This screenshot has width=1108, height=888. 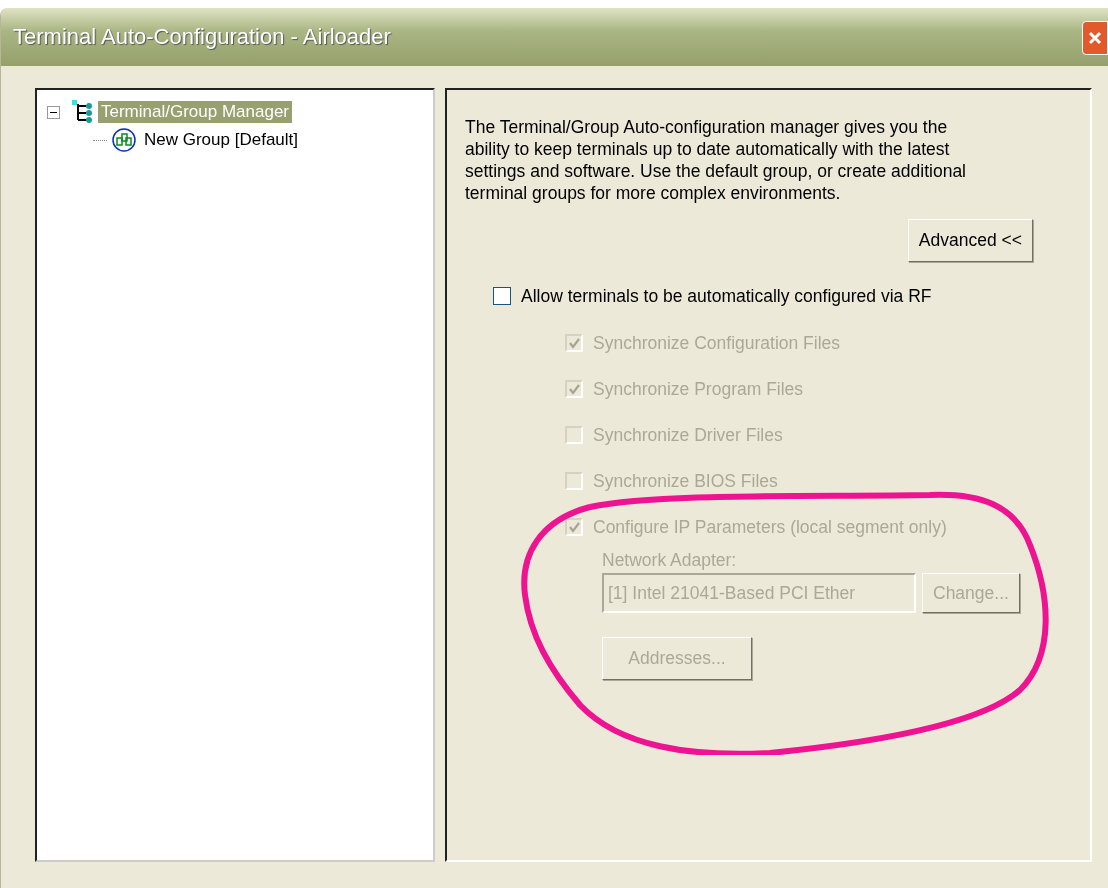 What do you see at coordinates (221, 140) in the screenshot?
I see `tree-item: New Group [Default]` at bounding box center [221, 140].